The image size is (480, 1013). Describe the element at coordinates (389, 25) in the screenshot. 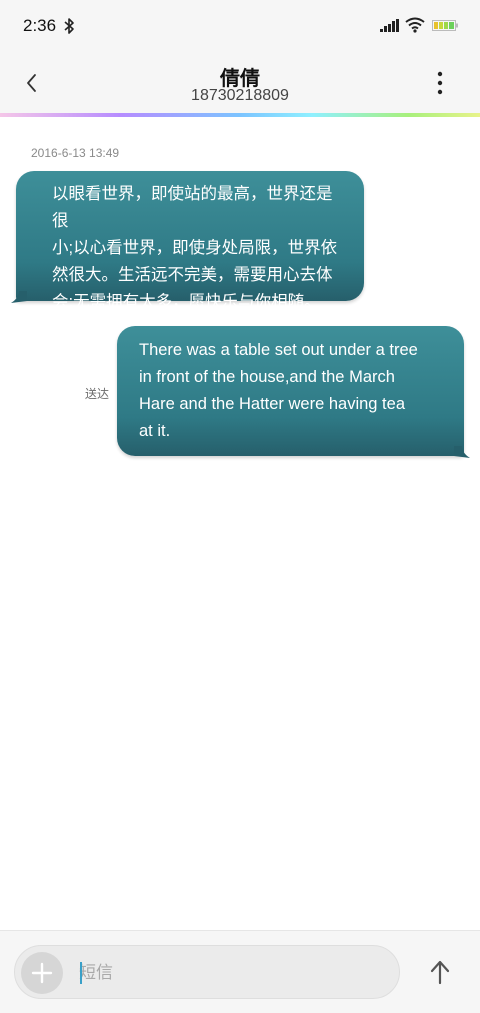

I see `signal-icon` at that location.